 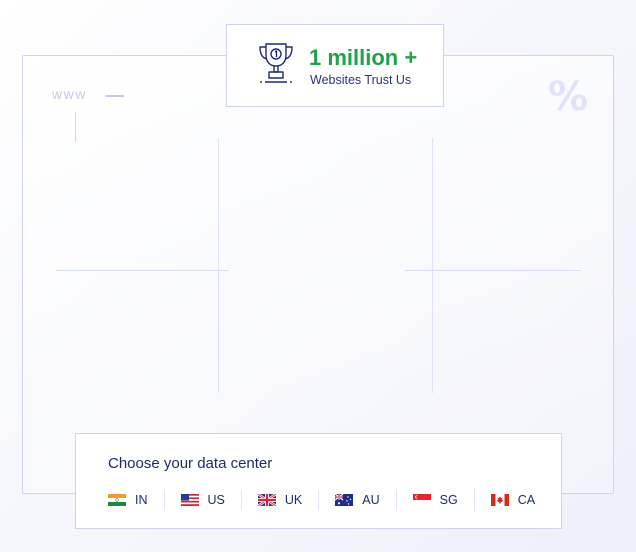 I want to click on data-center-au: AU, so click(x=357, y=500).